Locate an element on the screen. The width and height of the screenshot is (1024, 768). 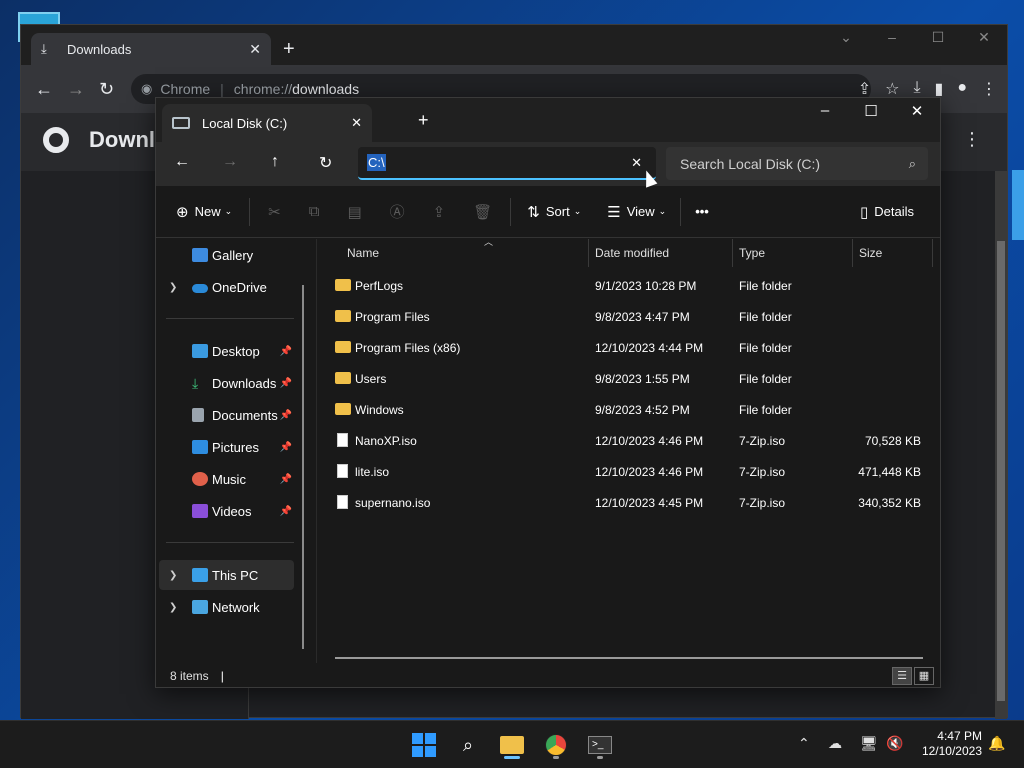
sidebar-scrollbar is located at coordinates (303, 467).